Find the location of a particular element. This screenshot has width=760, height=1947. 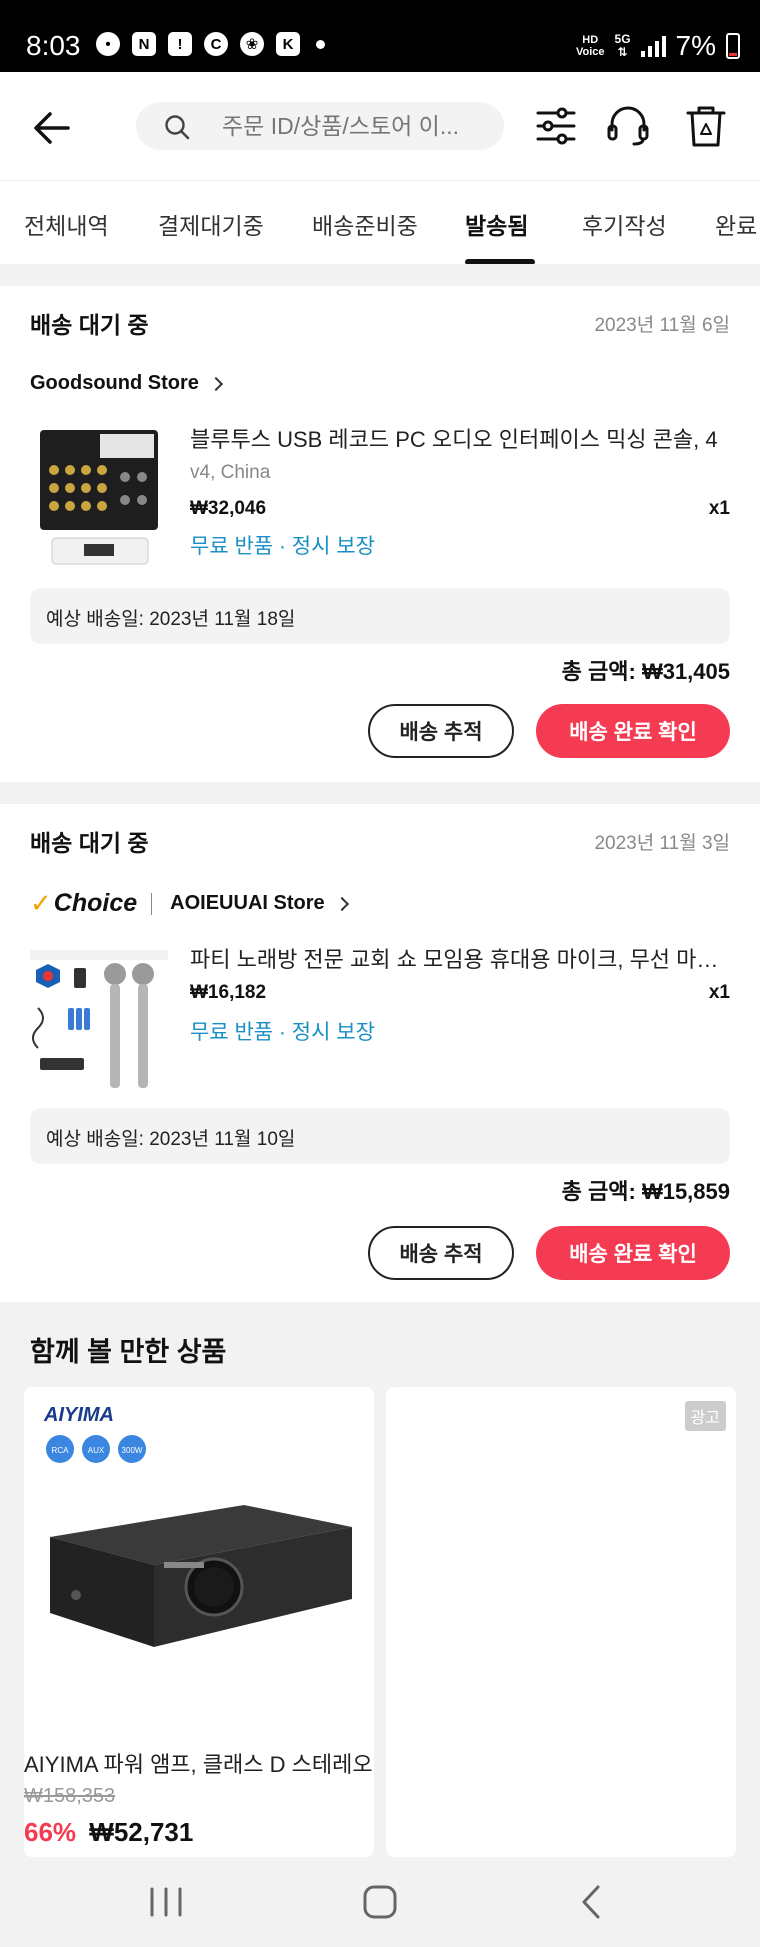

product-image-microphone is located at coordinates (99, 1022).